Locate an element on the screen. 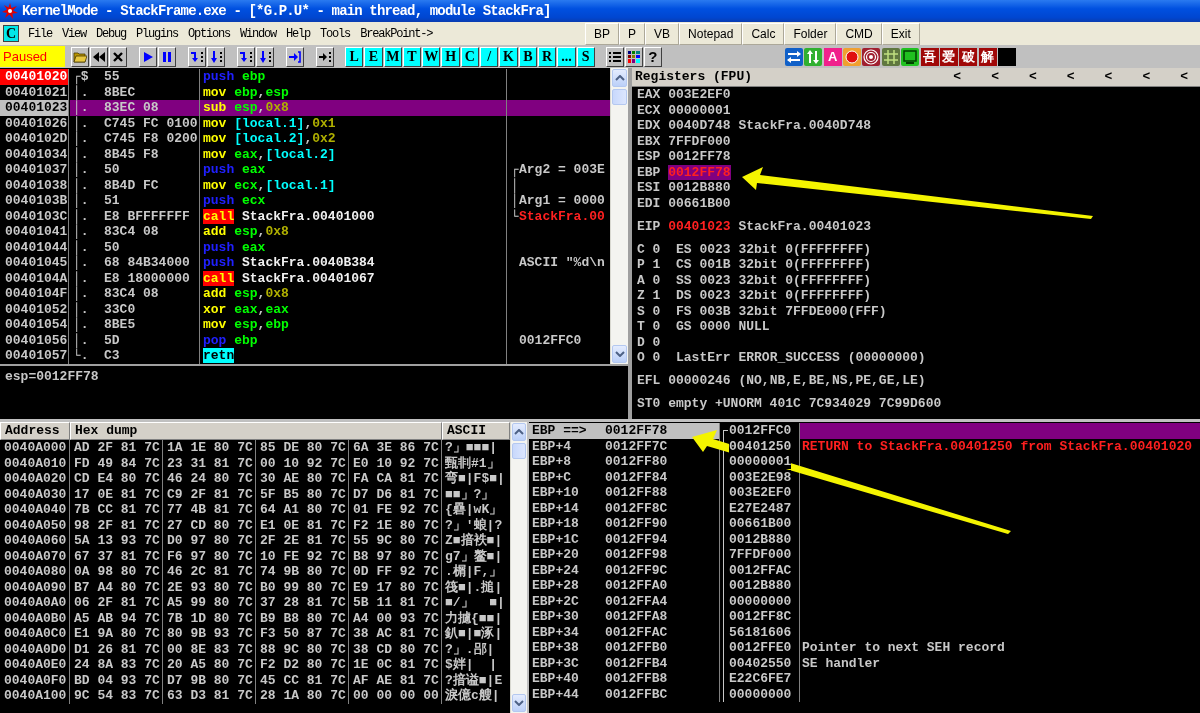 Image resolution: width=1200 pixels, height=713 pixels. stack-address: 0012FF8C is located at coordinates (636, 508).